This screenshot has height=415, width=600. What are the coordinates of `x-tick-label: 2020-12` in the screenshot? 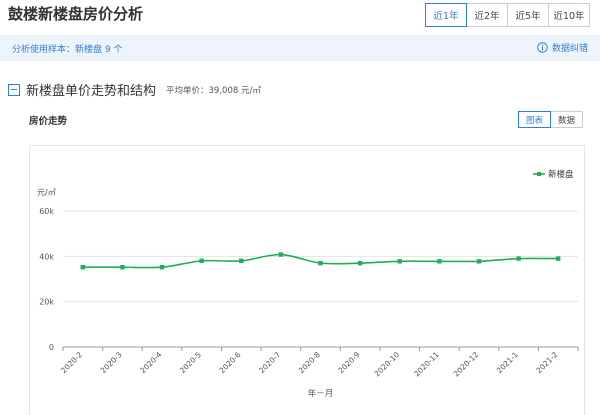 It's located at (466, 364).